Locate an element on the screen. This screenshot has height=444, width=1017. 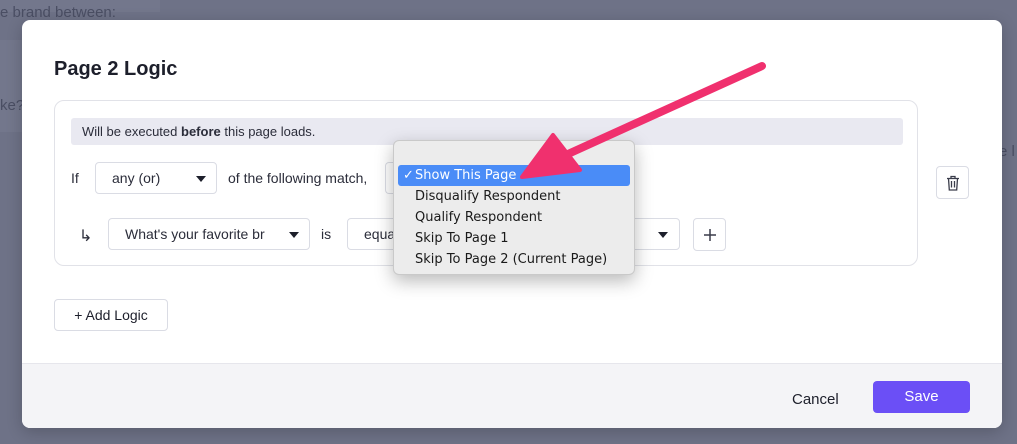
match-suffix-label: of the following match, is located at coordinates (298, 178).